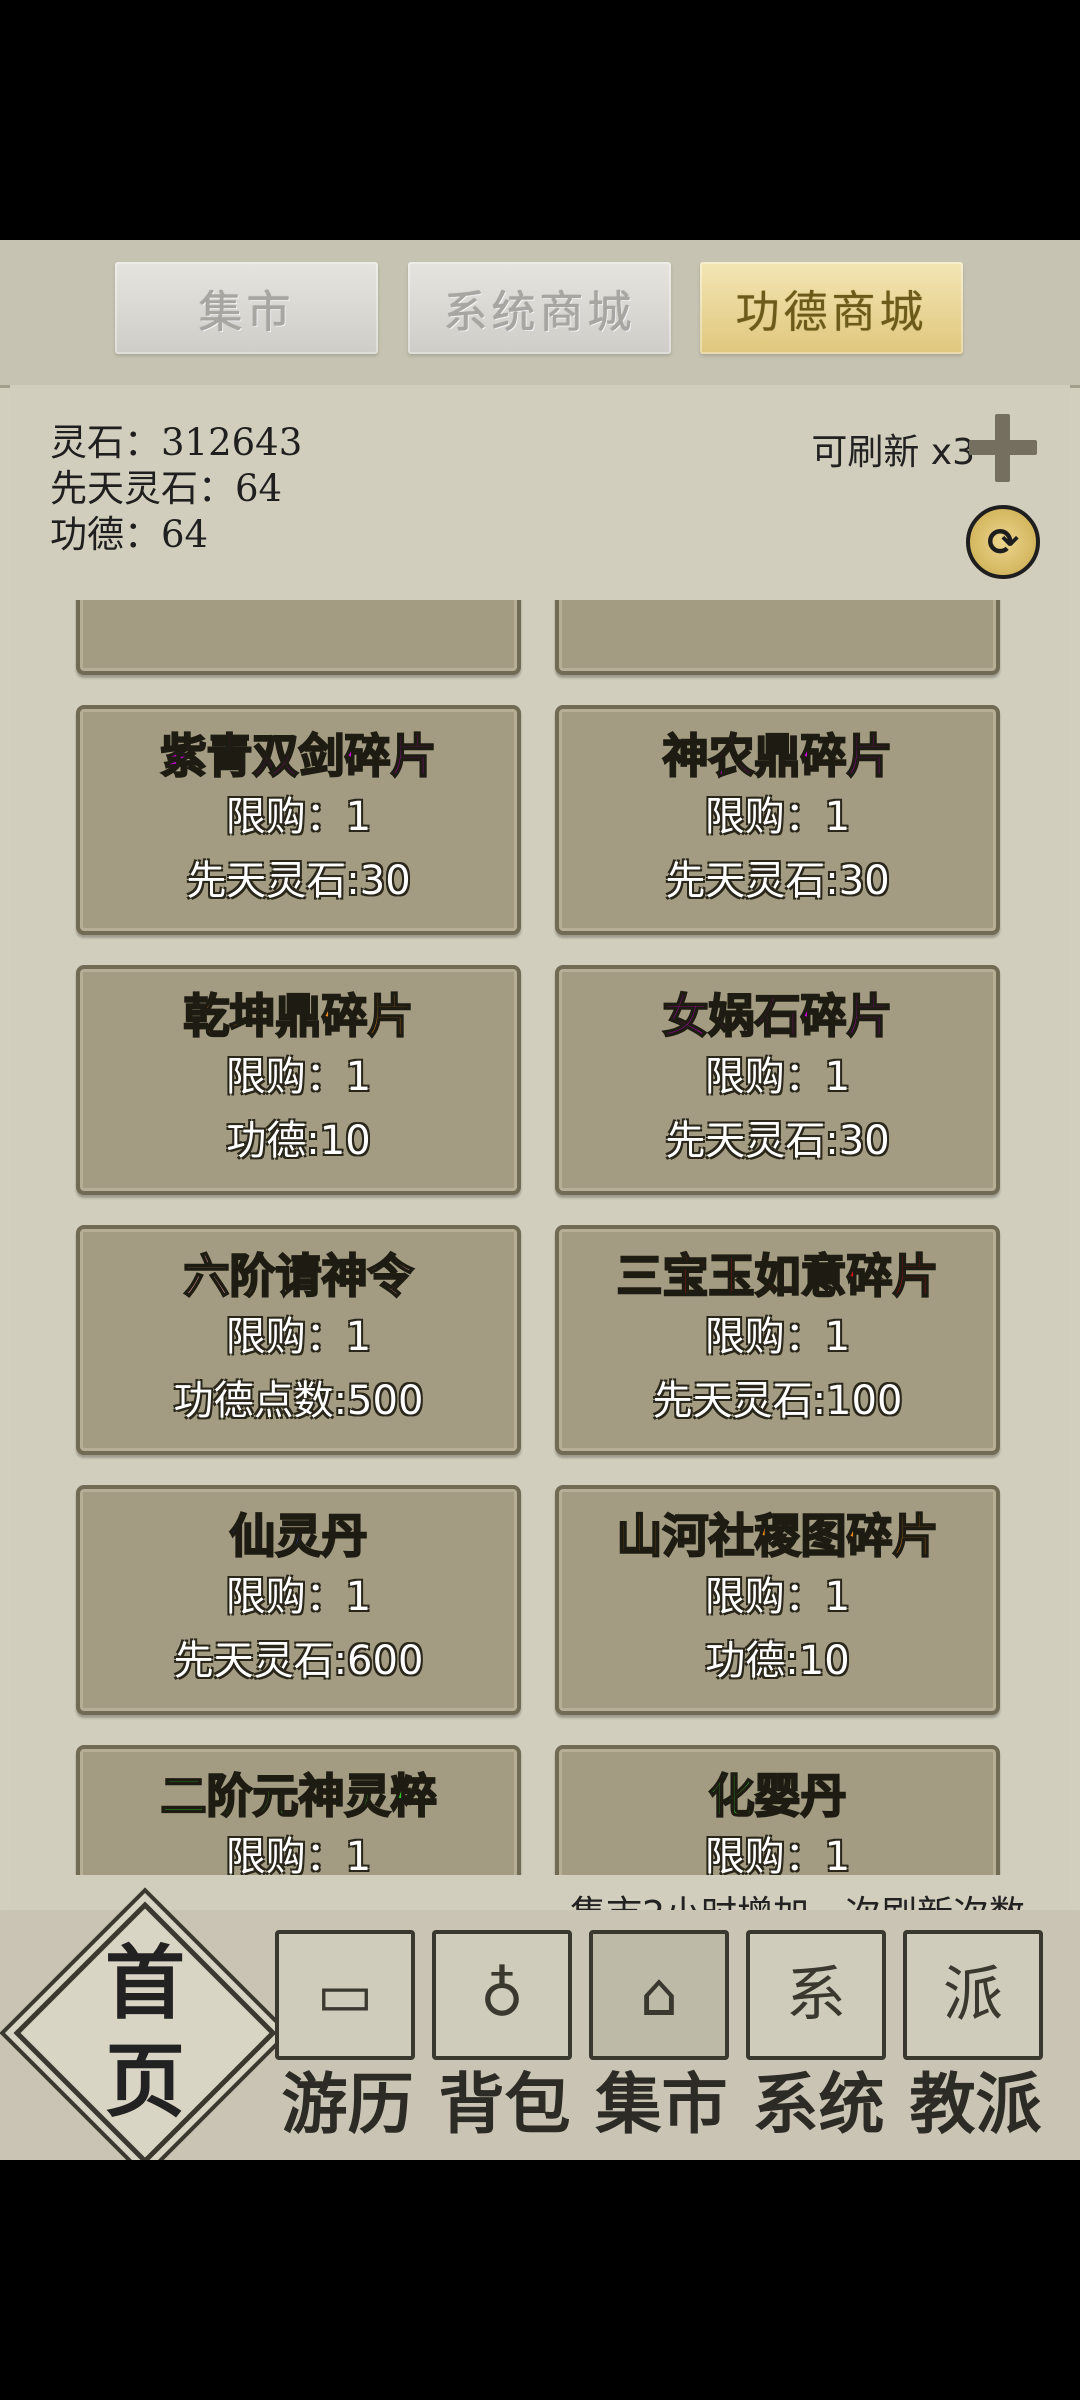  I want to click on innate-stone-value: 64, so click(259, 488).